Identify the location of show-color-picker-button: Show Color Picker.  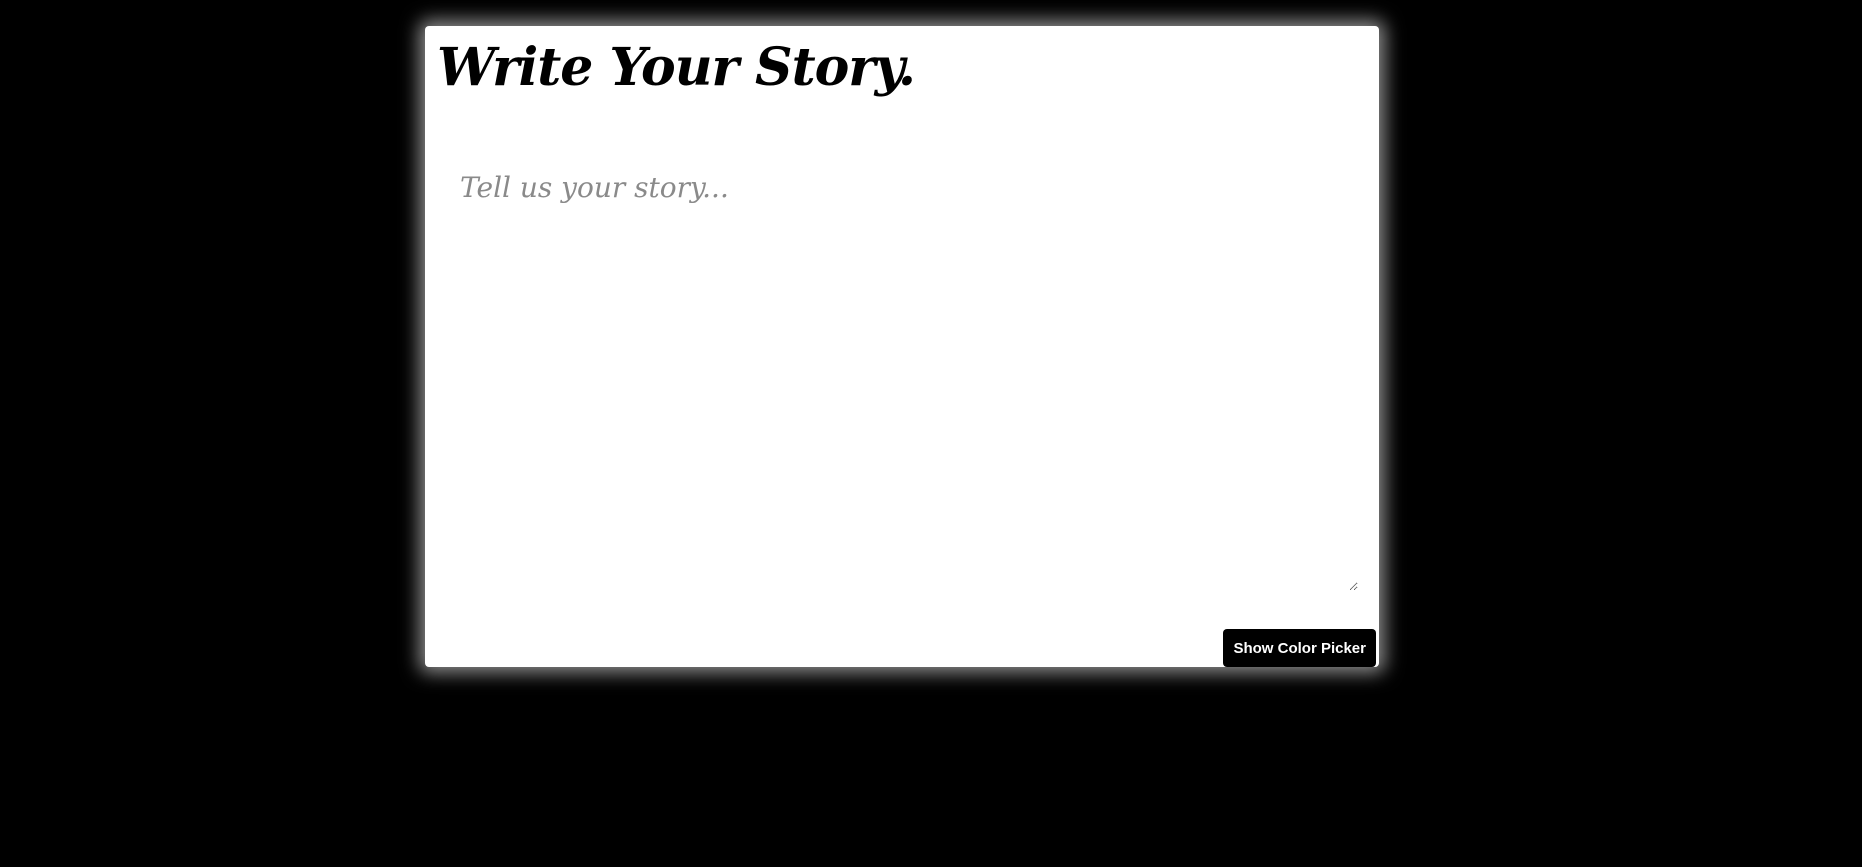
(1299, 648).